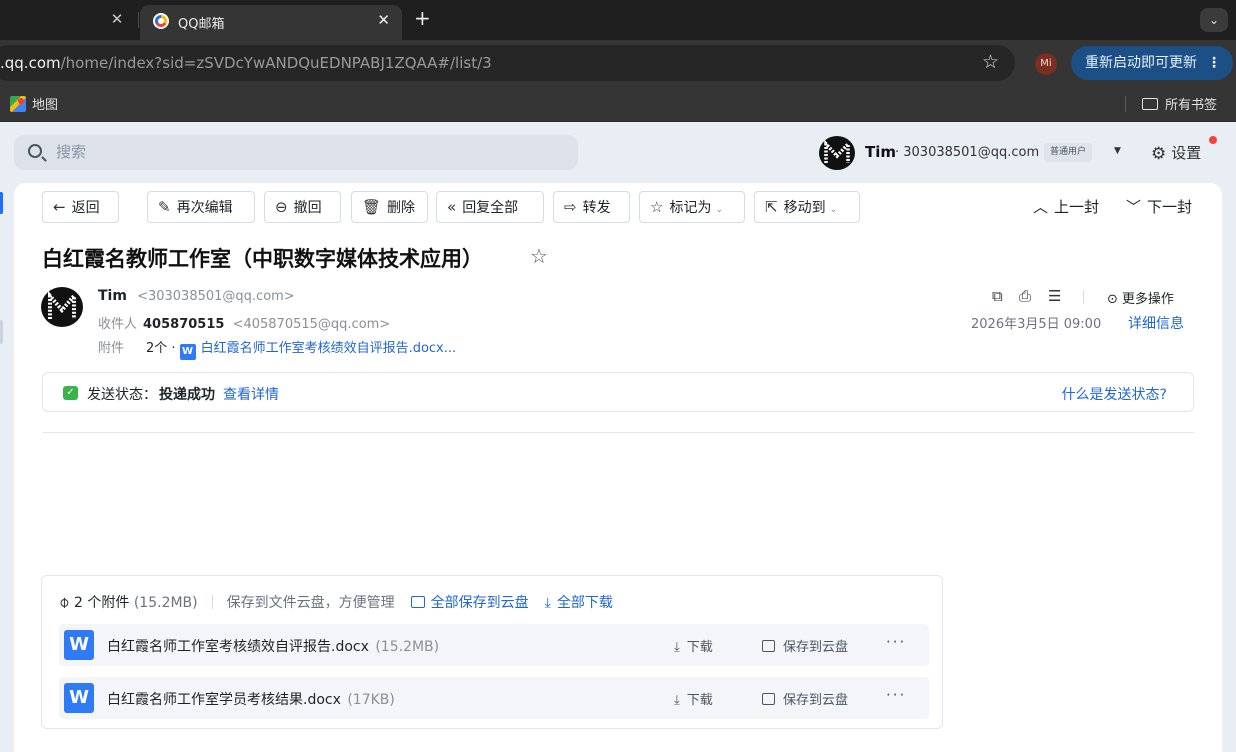  I want to click on recipient-email: <405870515@qq.com>, so click(311, 324).